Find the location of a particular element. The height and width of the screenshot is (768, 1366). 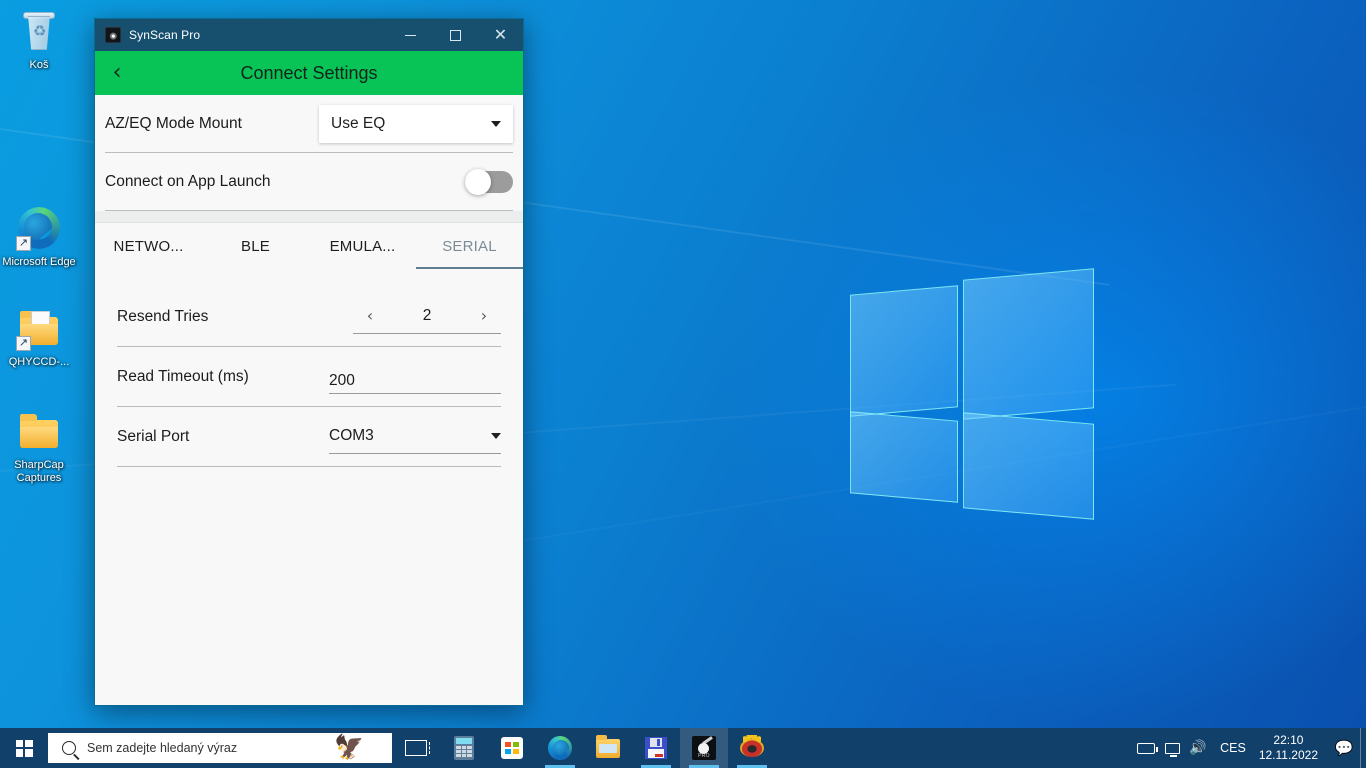

power-plug-icon is located at coordinates (1148, 748).